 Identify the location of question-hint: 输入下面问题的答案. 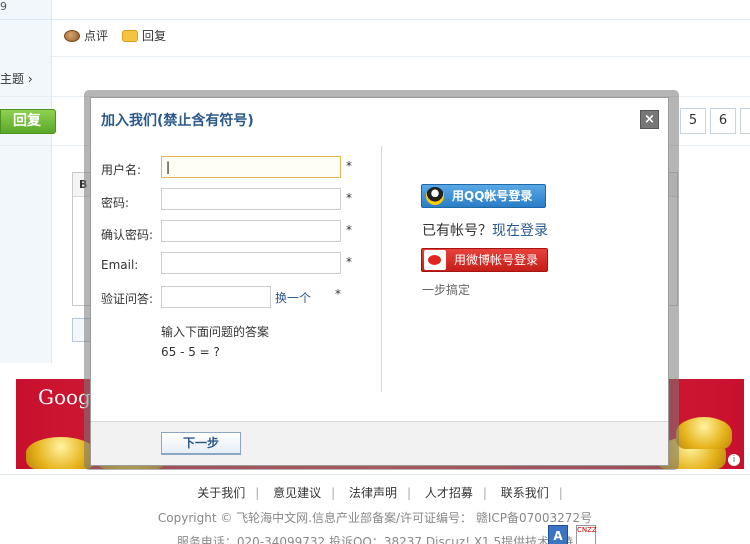
(215, 332).